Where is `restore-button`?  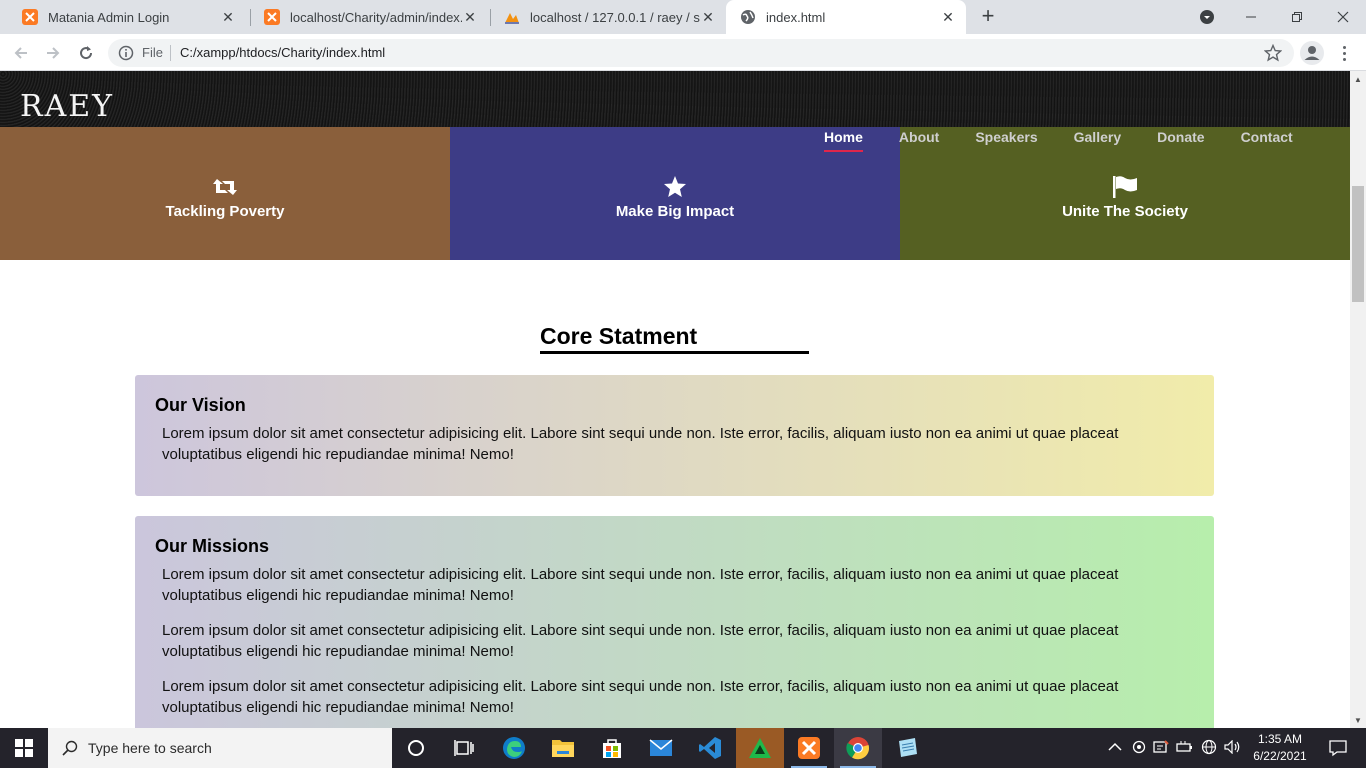
restore-button is located at coordinates (1297, 17).